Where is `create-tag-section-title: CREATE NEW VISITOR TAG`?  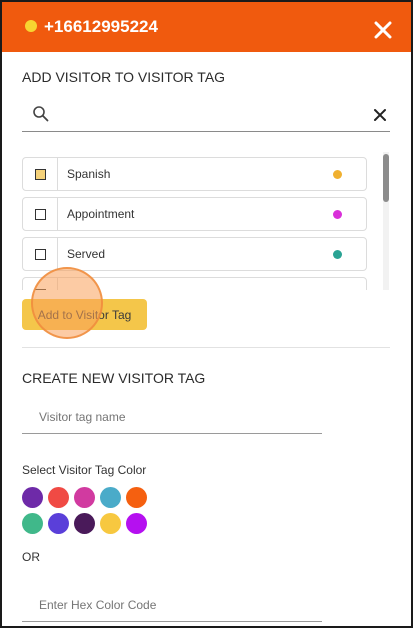
create-tag-section-title: CREATE NEW VISITOR TAG is located at coordinates (114, 378).